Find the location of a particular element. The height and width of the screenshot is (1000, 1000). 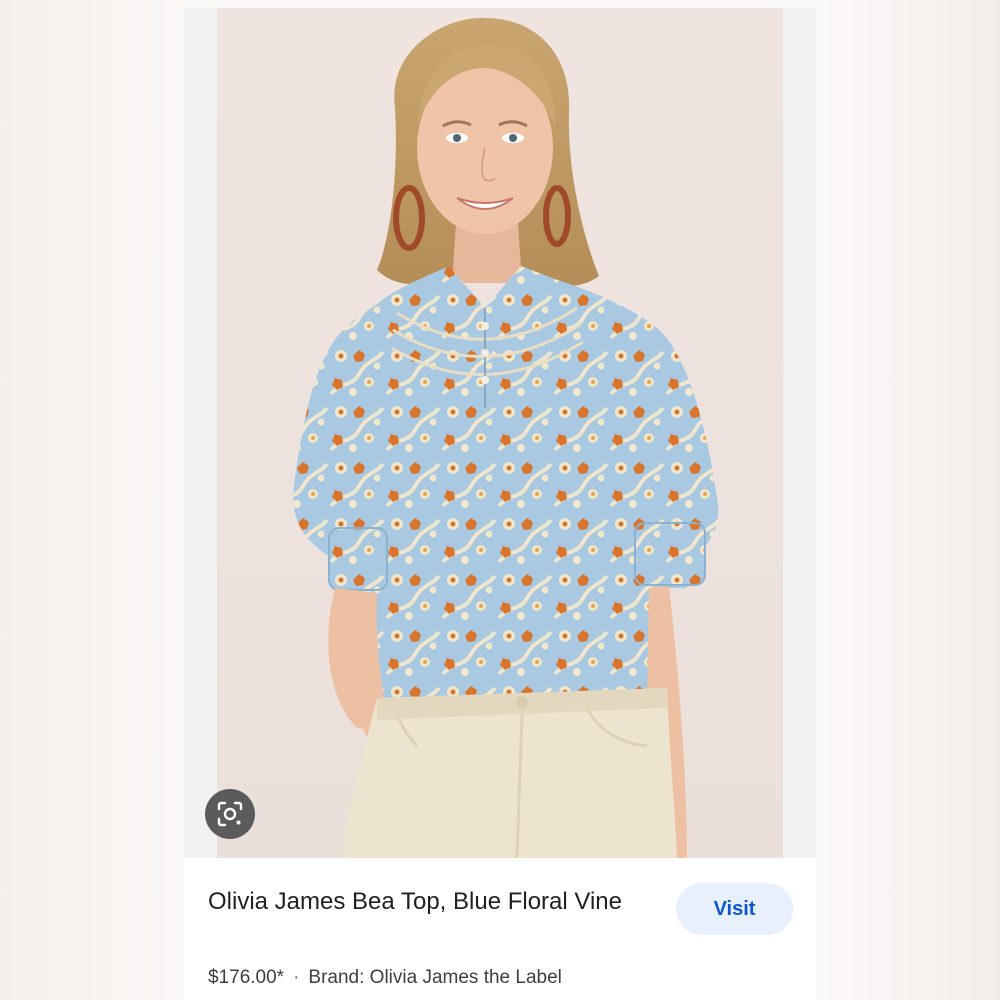

product-title: Olivia James Bea Top, Blue Floral Vine is located at coordinates (423, 901).